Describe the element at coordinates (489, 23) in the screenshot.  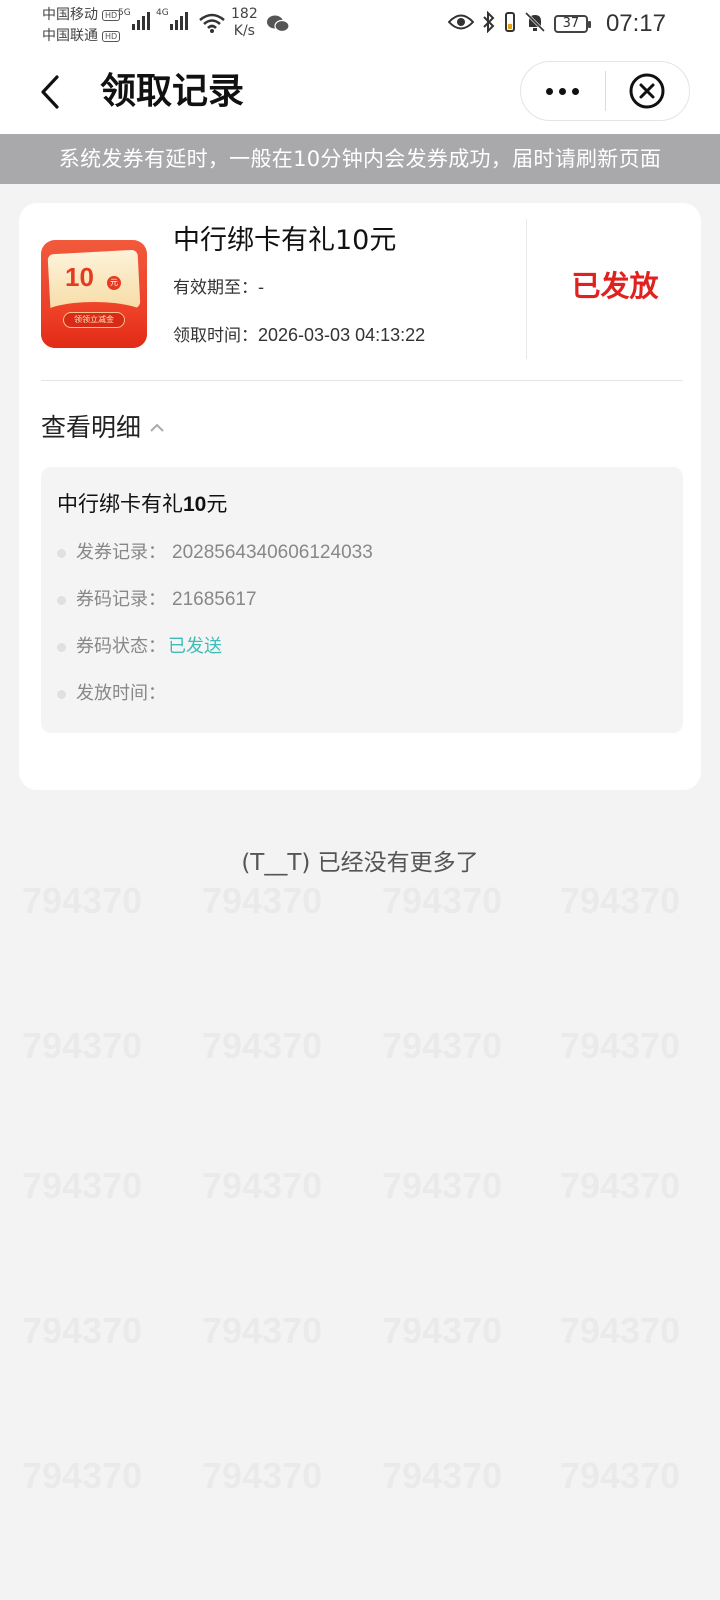
I see `bluetooth-icon` at that location.